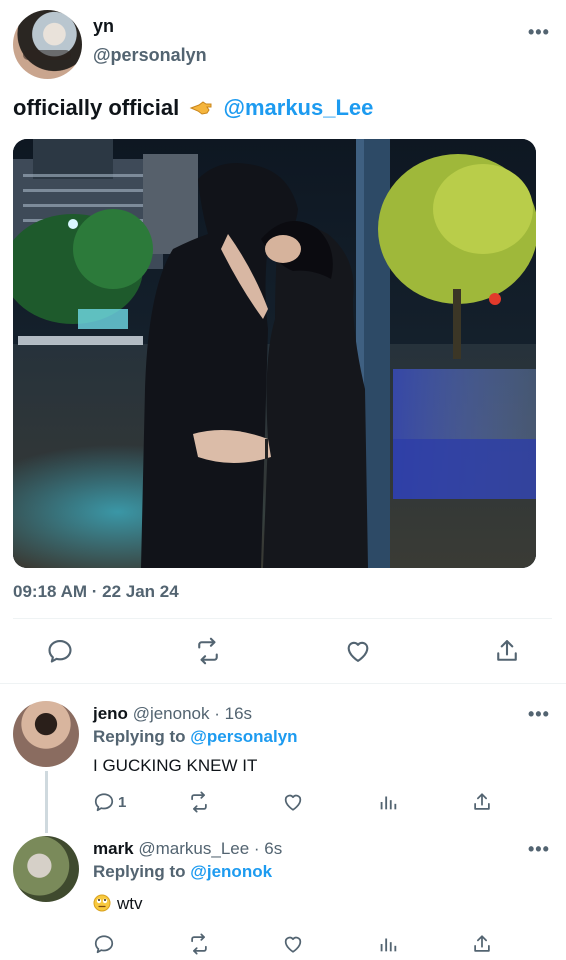 The width and height of the screenshot is (566, 960). Describe the element at coordinates (231, 871) in the screenshot. I see `replying-to-link: @jenonok` at that location.